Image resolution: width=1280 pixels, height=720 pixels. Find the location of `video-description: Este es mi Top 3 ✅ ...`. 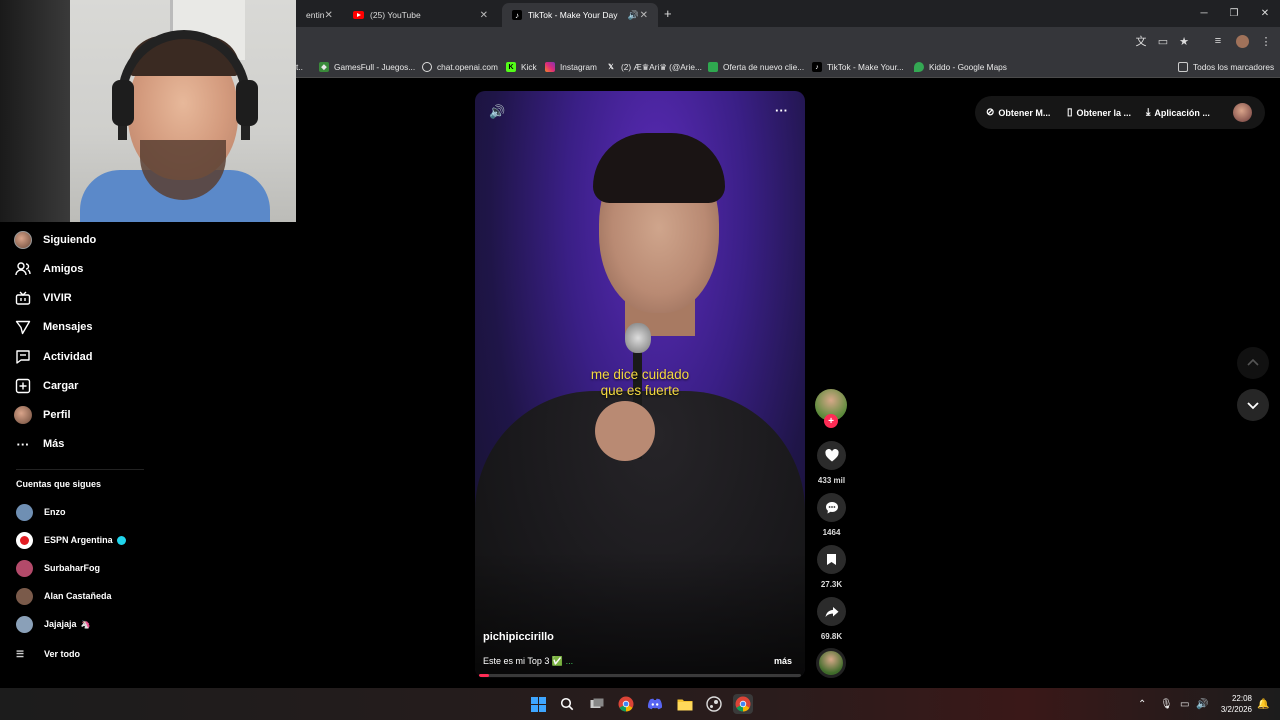

video-description: Este es mi Top 3 ✅ ... is located at coordinates (528, 661).